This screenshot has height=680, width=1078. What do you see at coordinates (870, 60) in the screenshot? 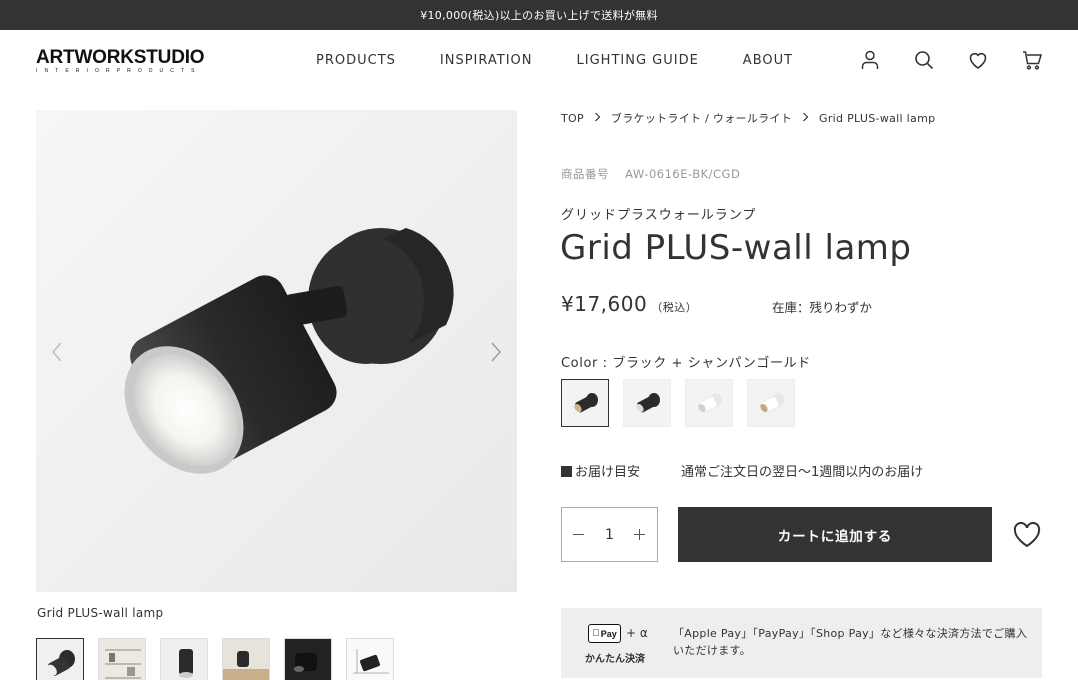
I see `account-icon` at bounding box center [870, 60].